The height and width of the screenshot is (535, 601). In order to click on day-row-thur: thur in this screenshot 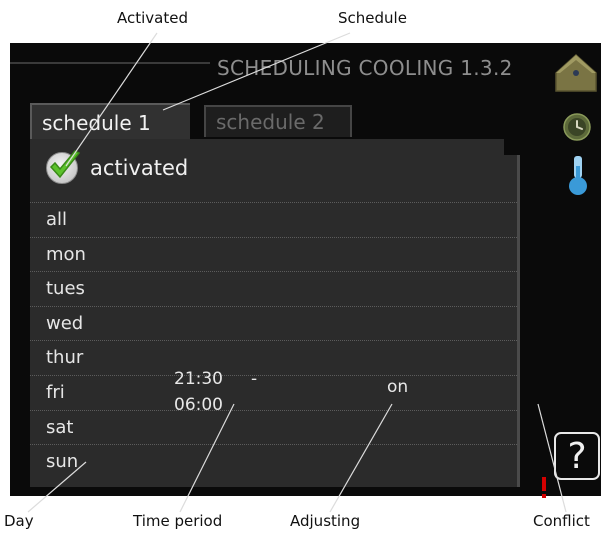, I will do `click(273, 357)`.